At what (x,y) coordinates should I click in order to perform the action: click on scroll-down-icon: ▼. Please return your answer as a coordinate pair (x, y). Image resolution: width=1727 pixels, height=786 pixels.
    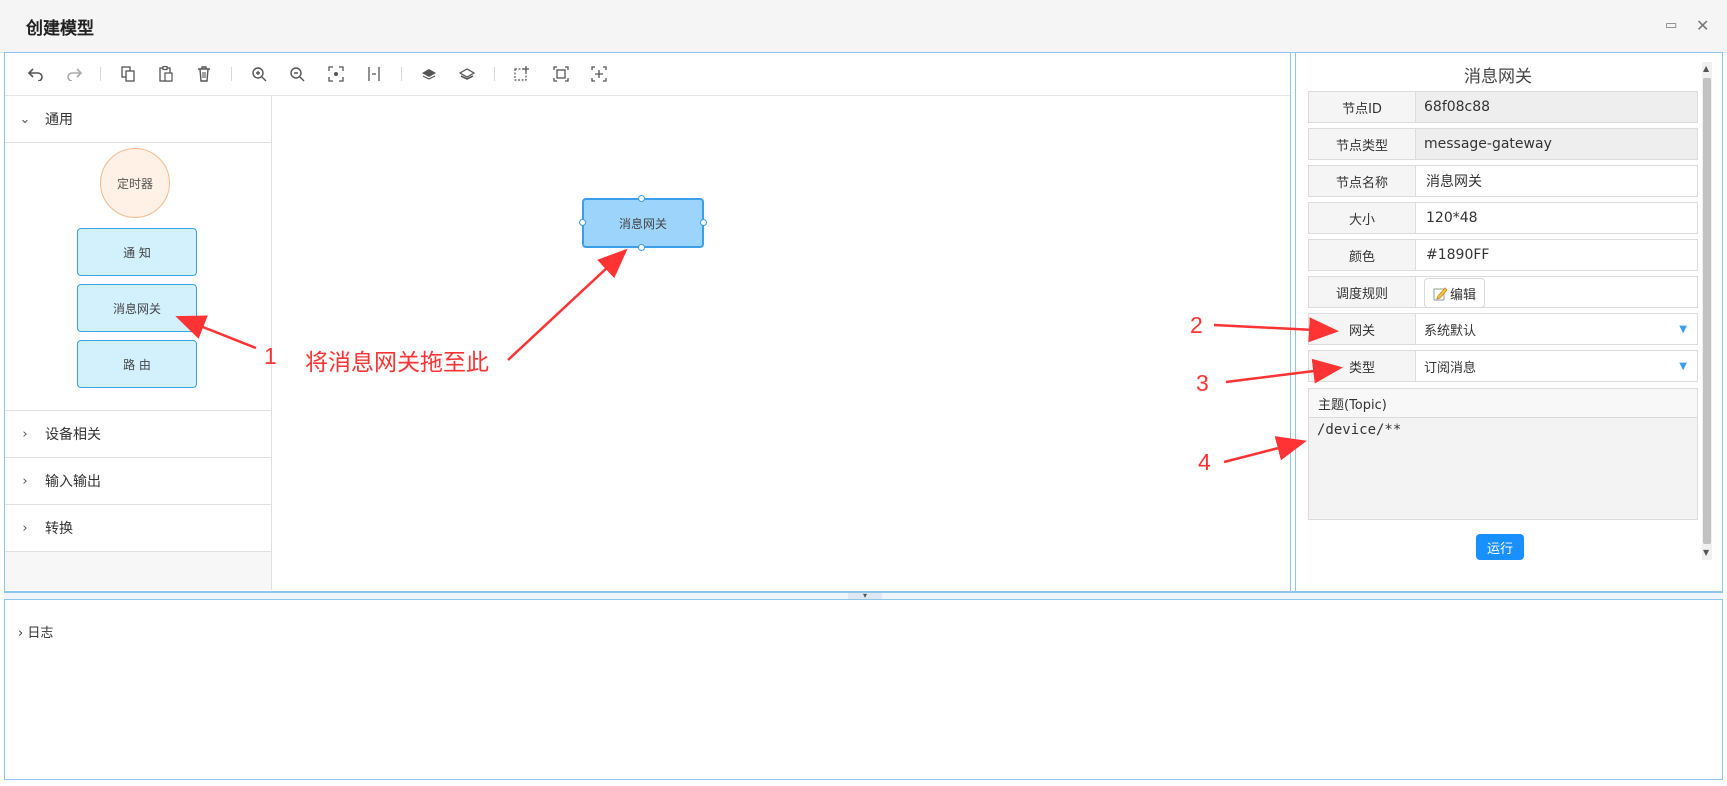
    Looking at the image, I should click on (1706, 552).